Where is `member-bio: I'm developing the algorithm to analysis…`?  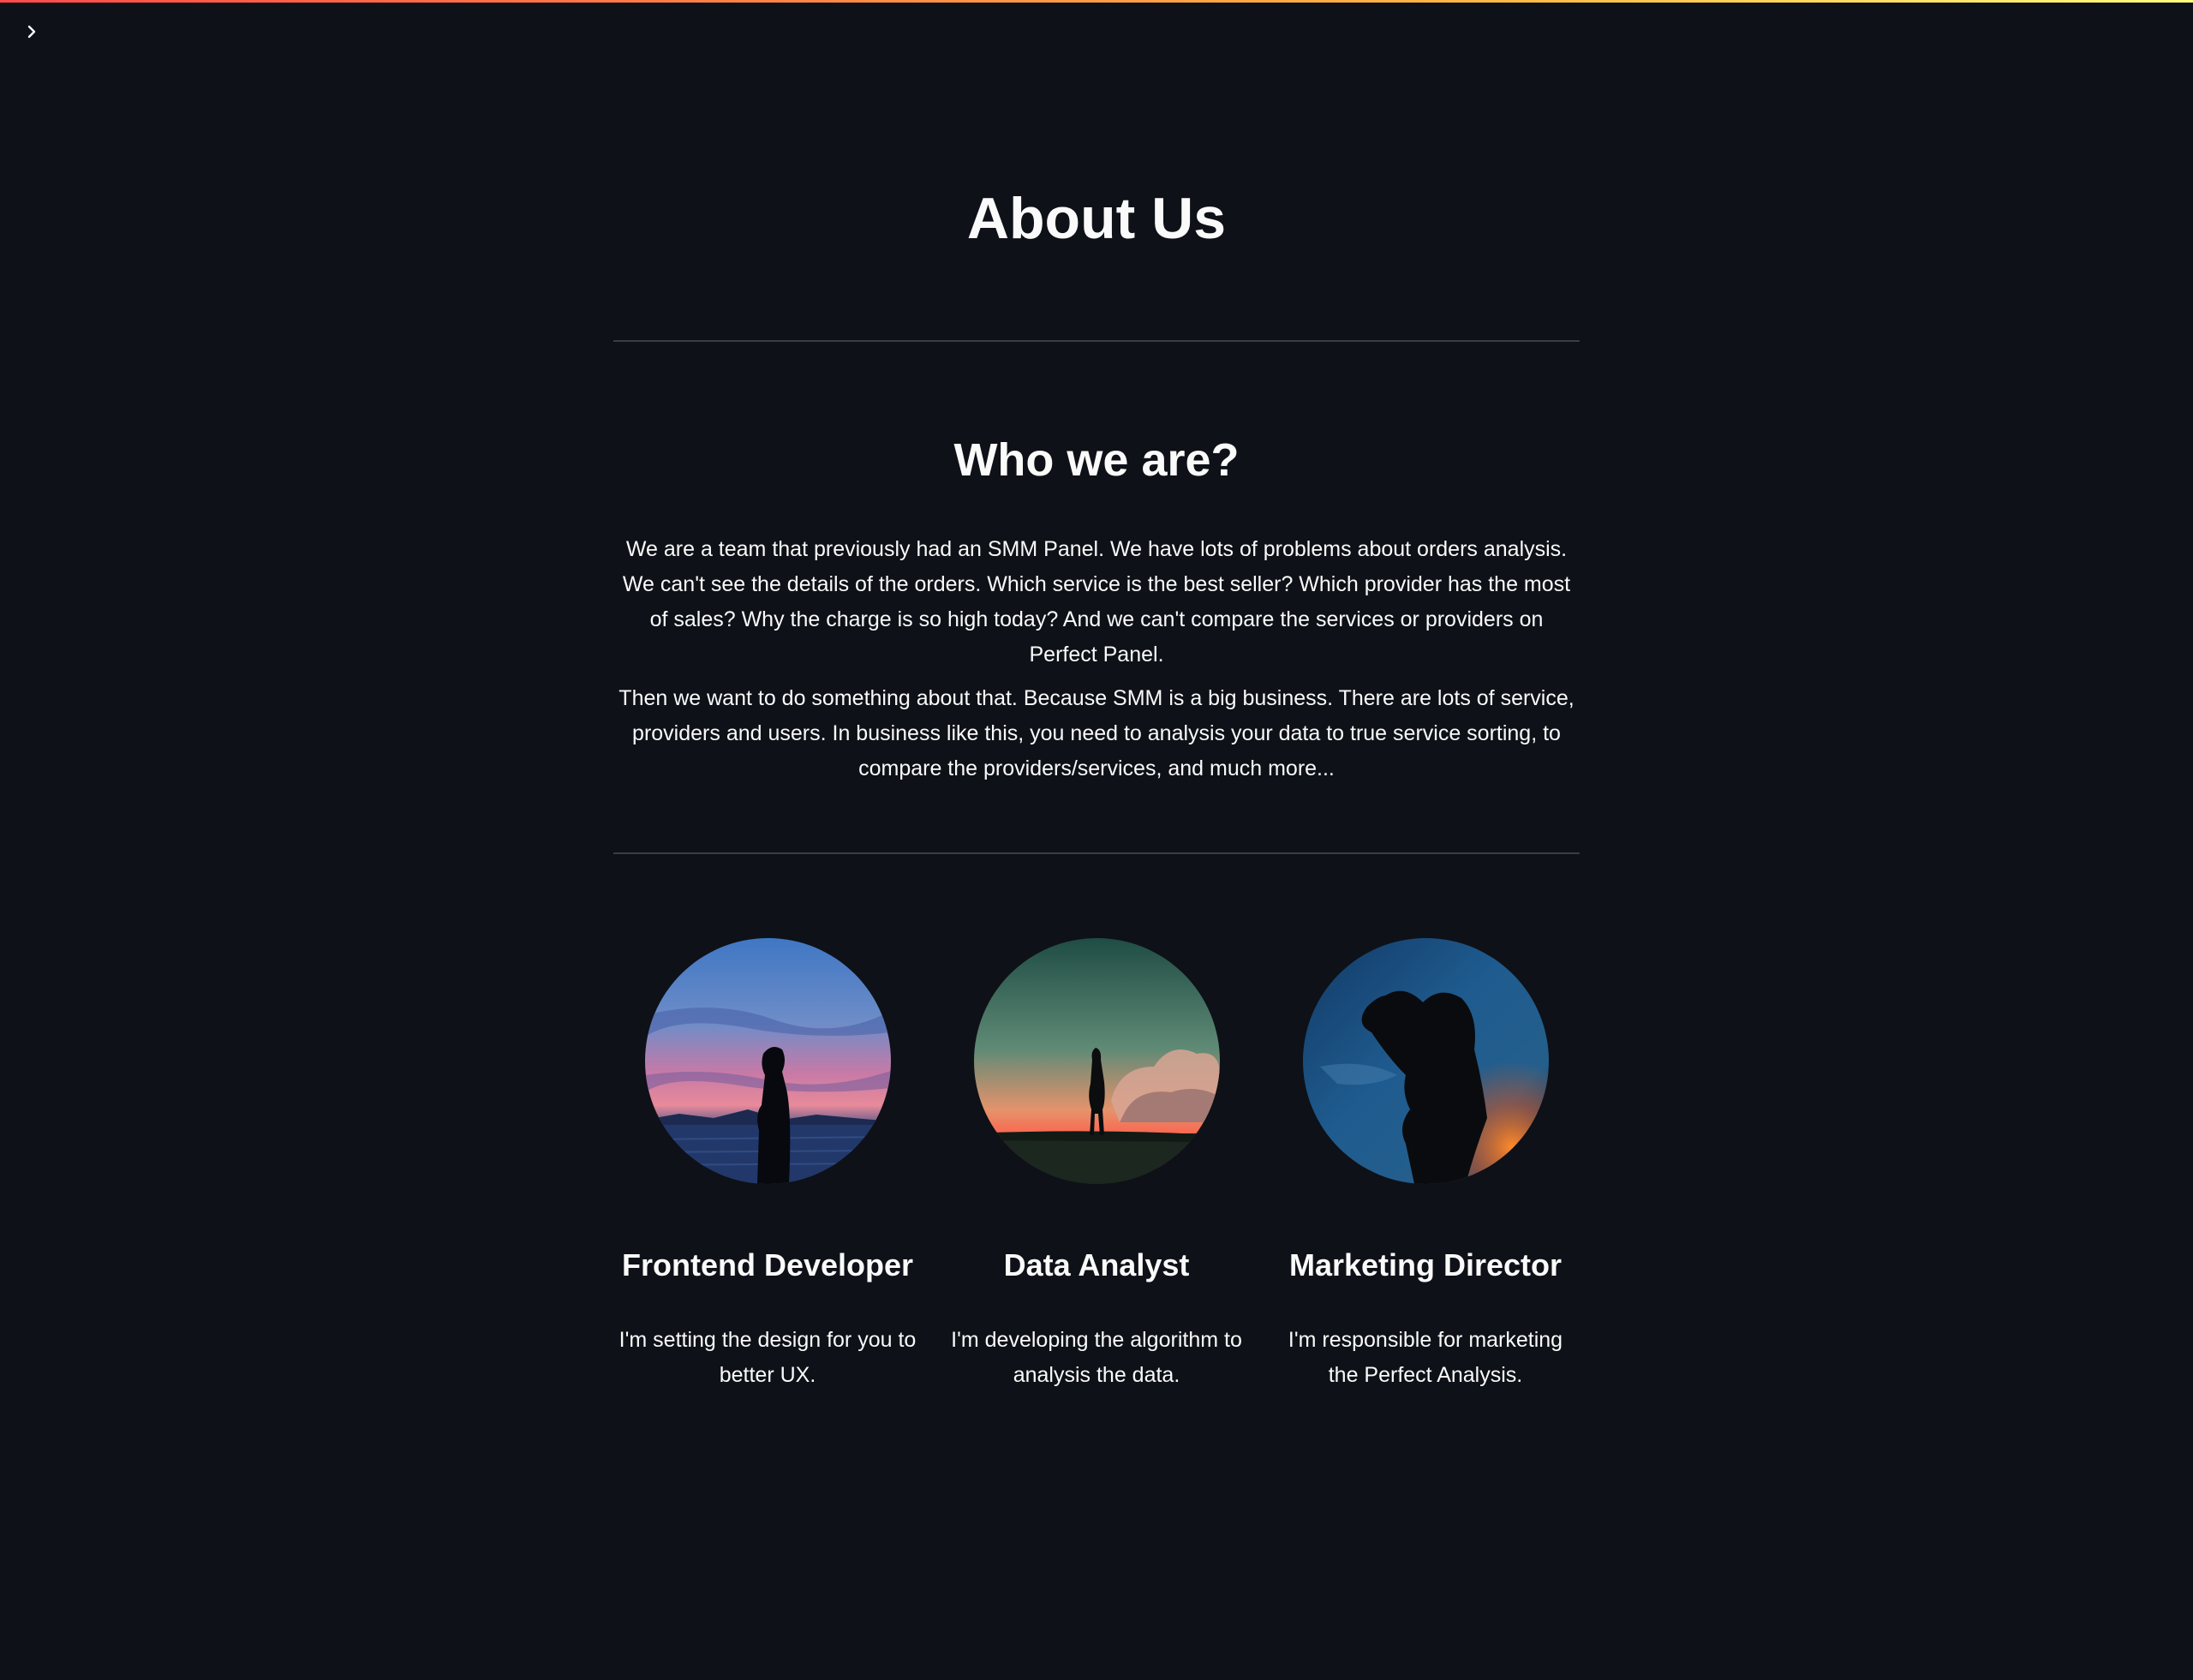
member-bio: I'm developing the algorithm to analysis… is located at coordinates (1096, 1357).